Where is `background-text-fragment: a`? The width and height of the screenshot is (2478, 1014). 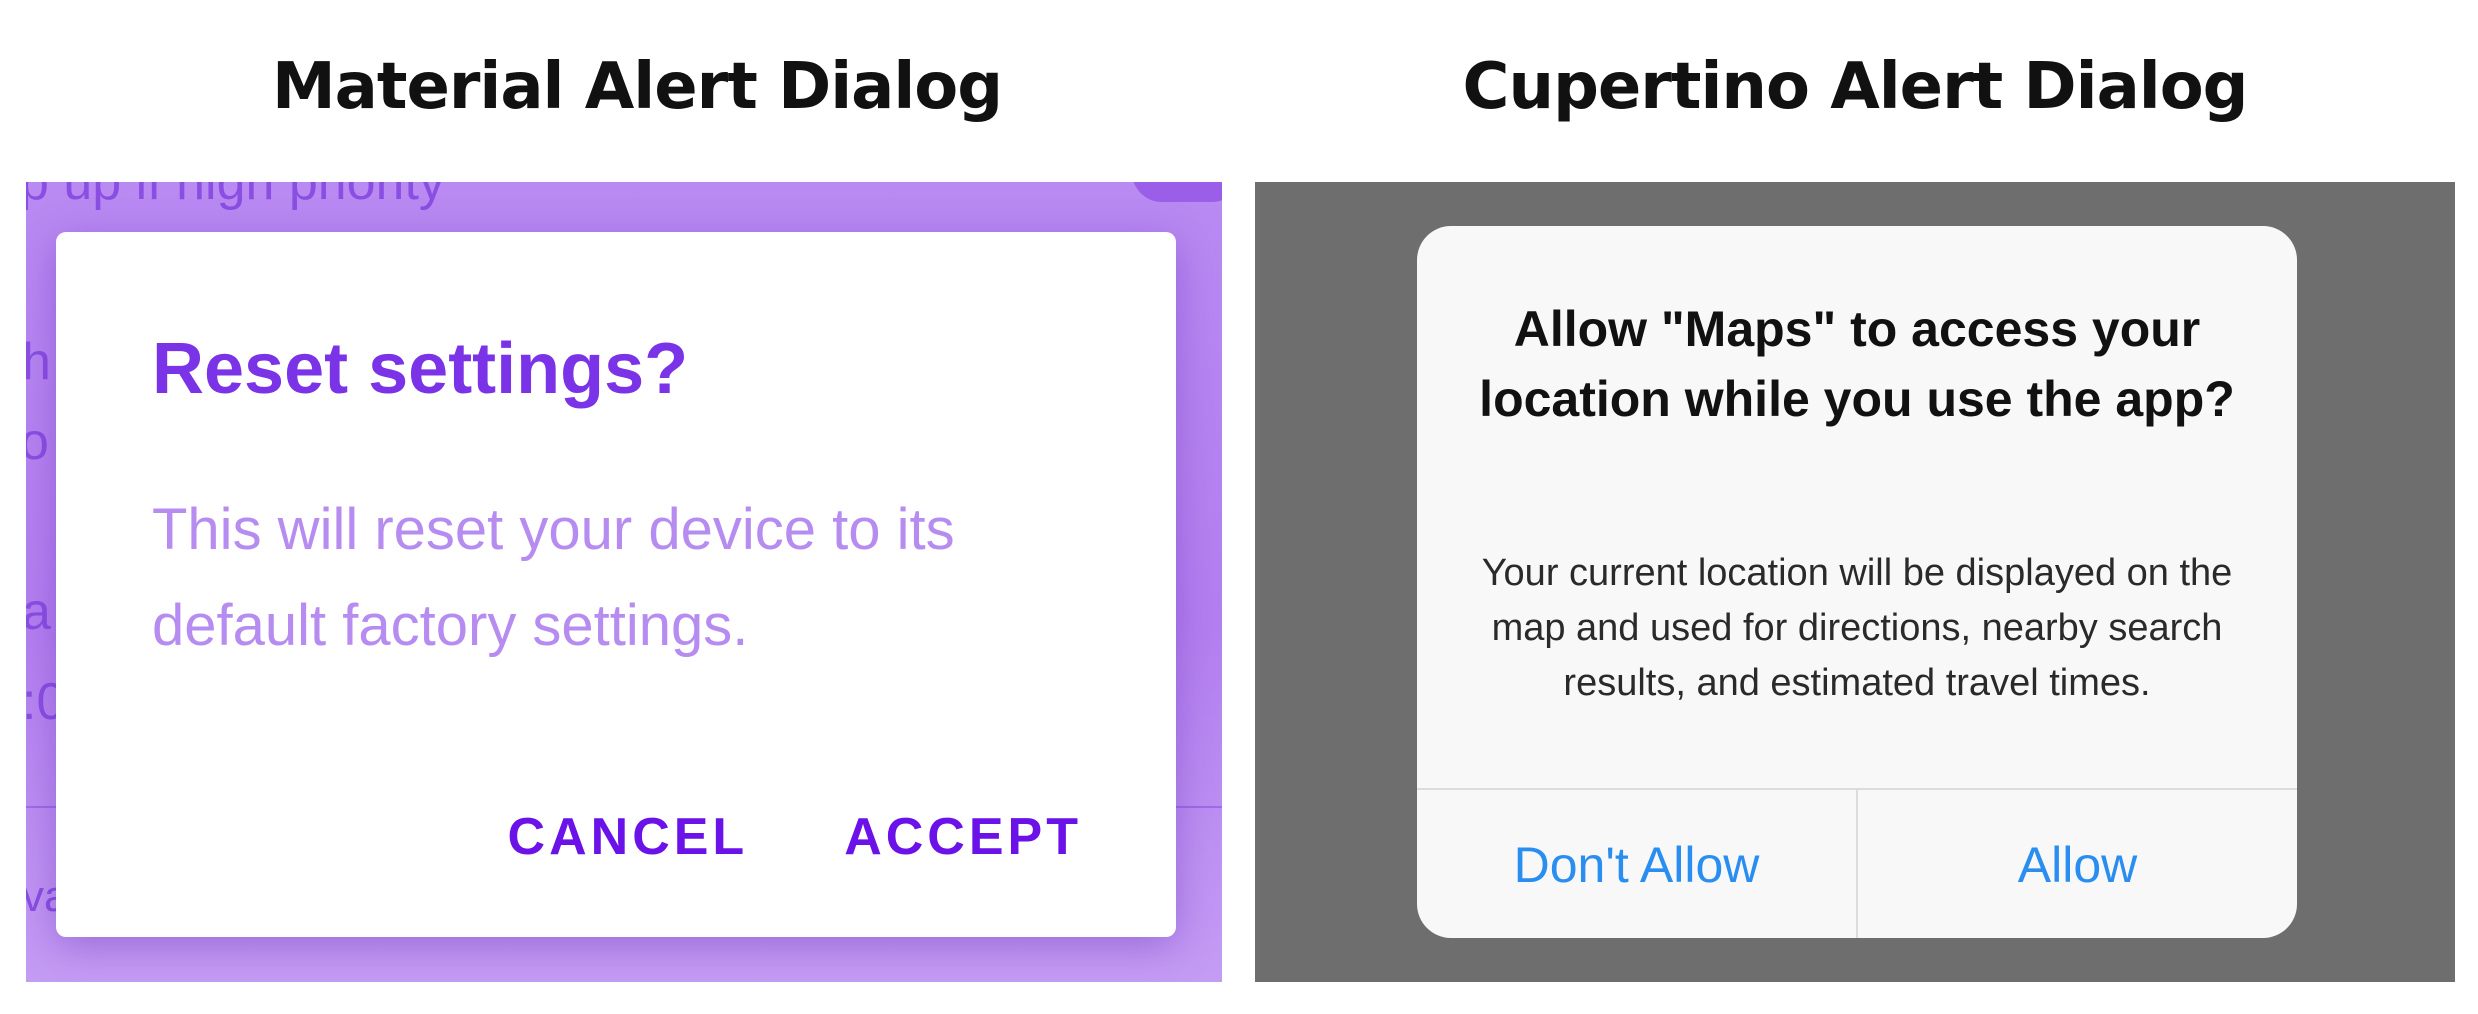 background-text-fragment: a is located at coordinates (38, 612).